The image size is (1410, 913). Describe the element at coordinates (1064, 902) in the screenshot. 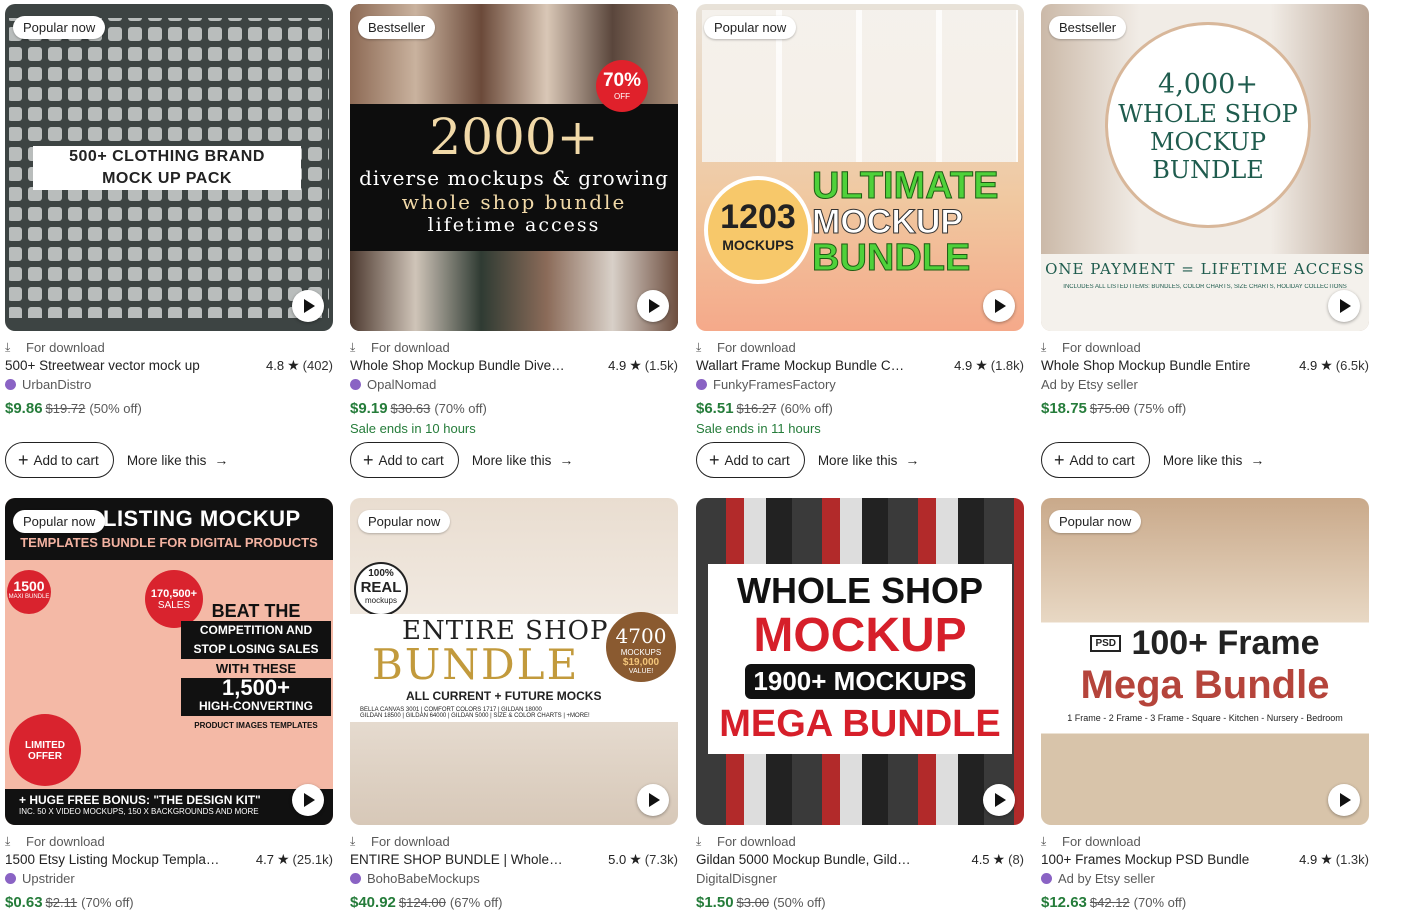

I see `price: $12.63` at that location.